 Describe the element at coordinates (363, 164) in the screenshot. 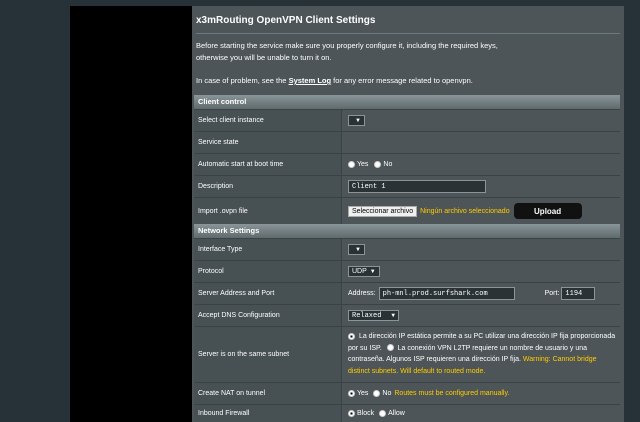

I see `auto-start-yes-label: Yes` at that location.